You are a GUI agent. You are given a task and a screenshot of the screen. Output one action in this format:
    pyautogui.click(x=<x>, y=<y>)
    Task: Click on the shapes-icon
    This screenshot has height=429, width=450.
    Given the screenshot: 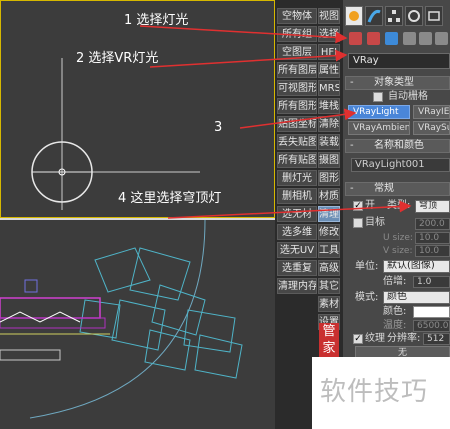 What is the action you would take?
    pyautogui.click(x=373, y=38)
    